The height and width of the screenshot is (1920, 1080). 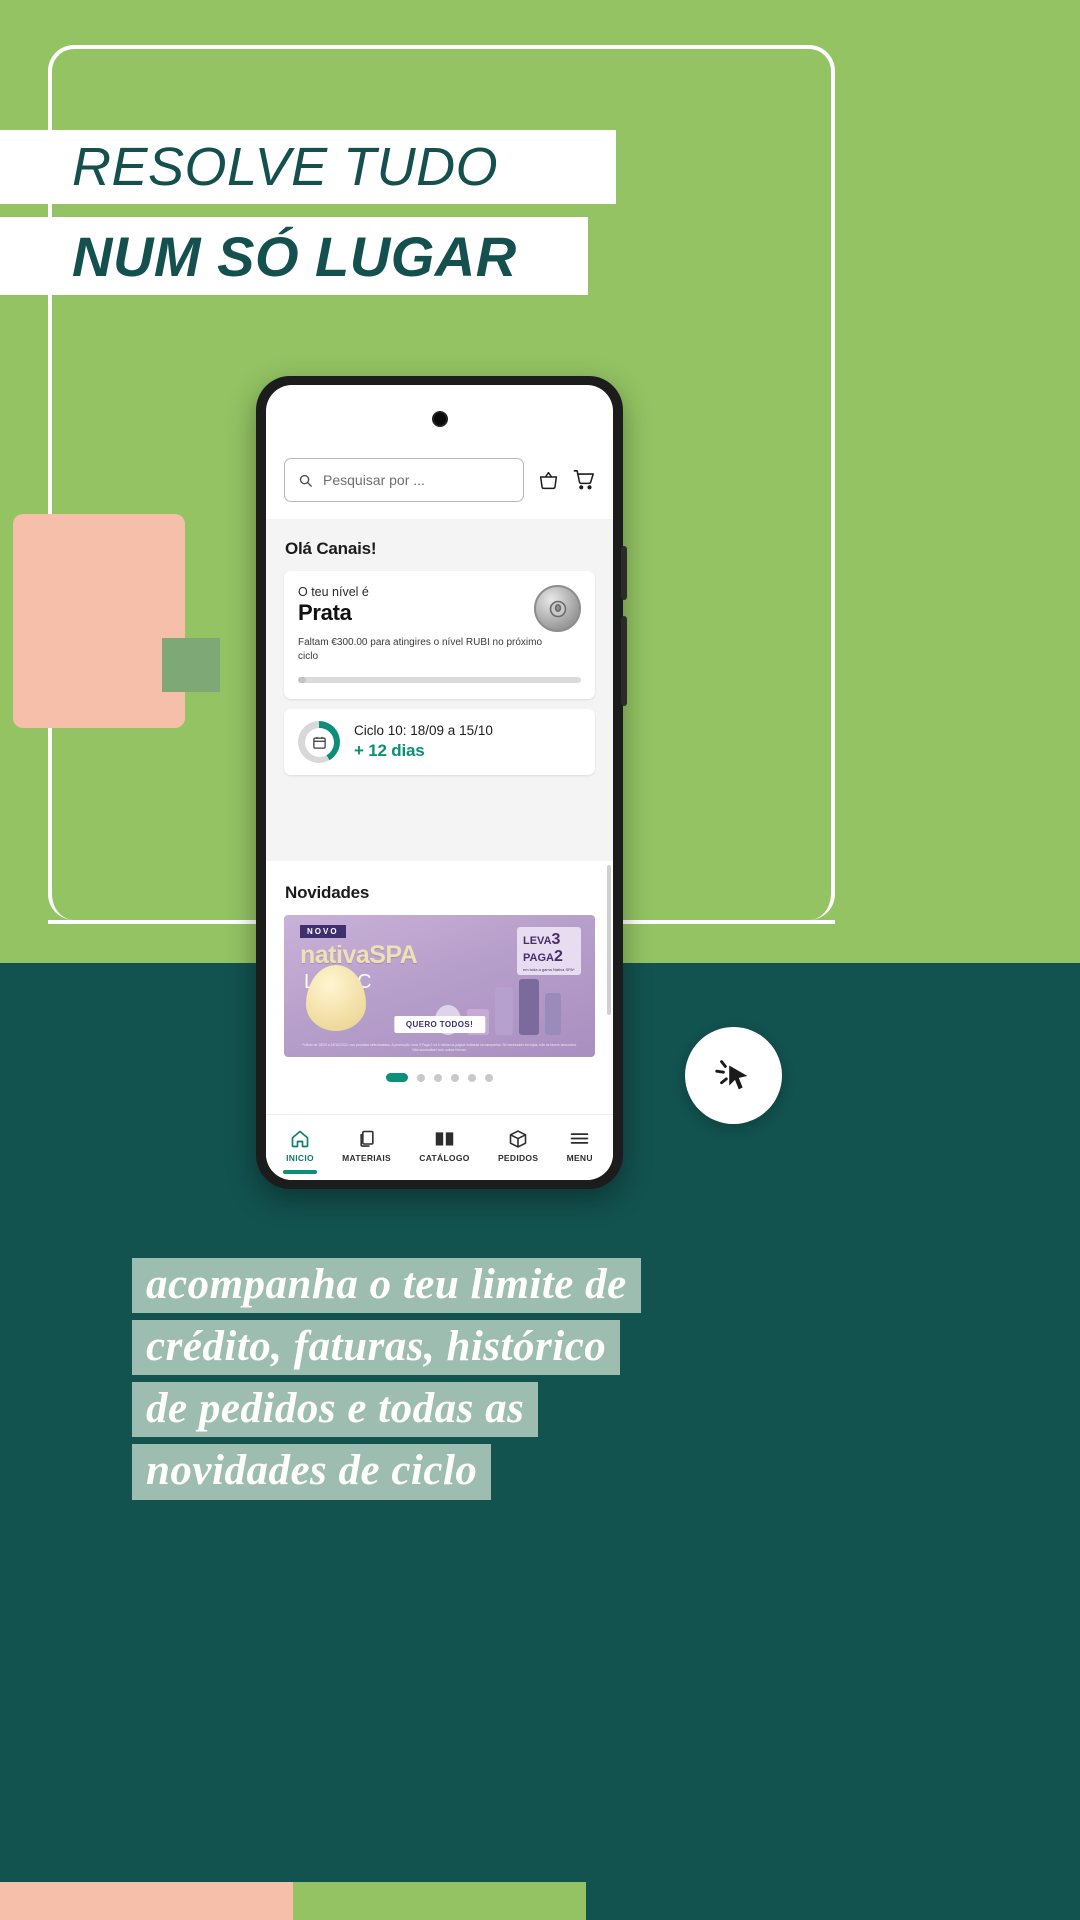 What do you see at coordinates (359, 955) in the screenshot?
I see `promo-brand: nativaSPA` at bounding box center [359, 955].